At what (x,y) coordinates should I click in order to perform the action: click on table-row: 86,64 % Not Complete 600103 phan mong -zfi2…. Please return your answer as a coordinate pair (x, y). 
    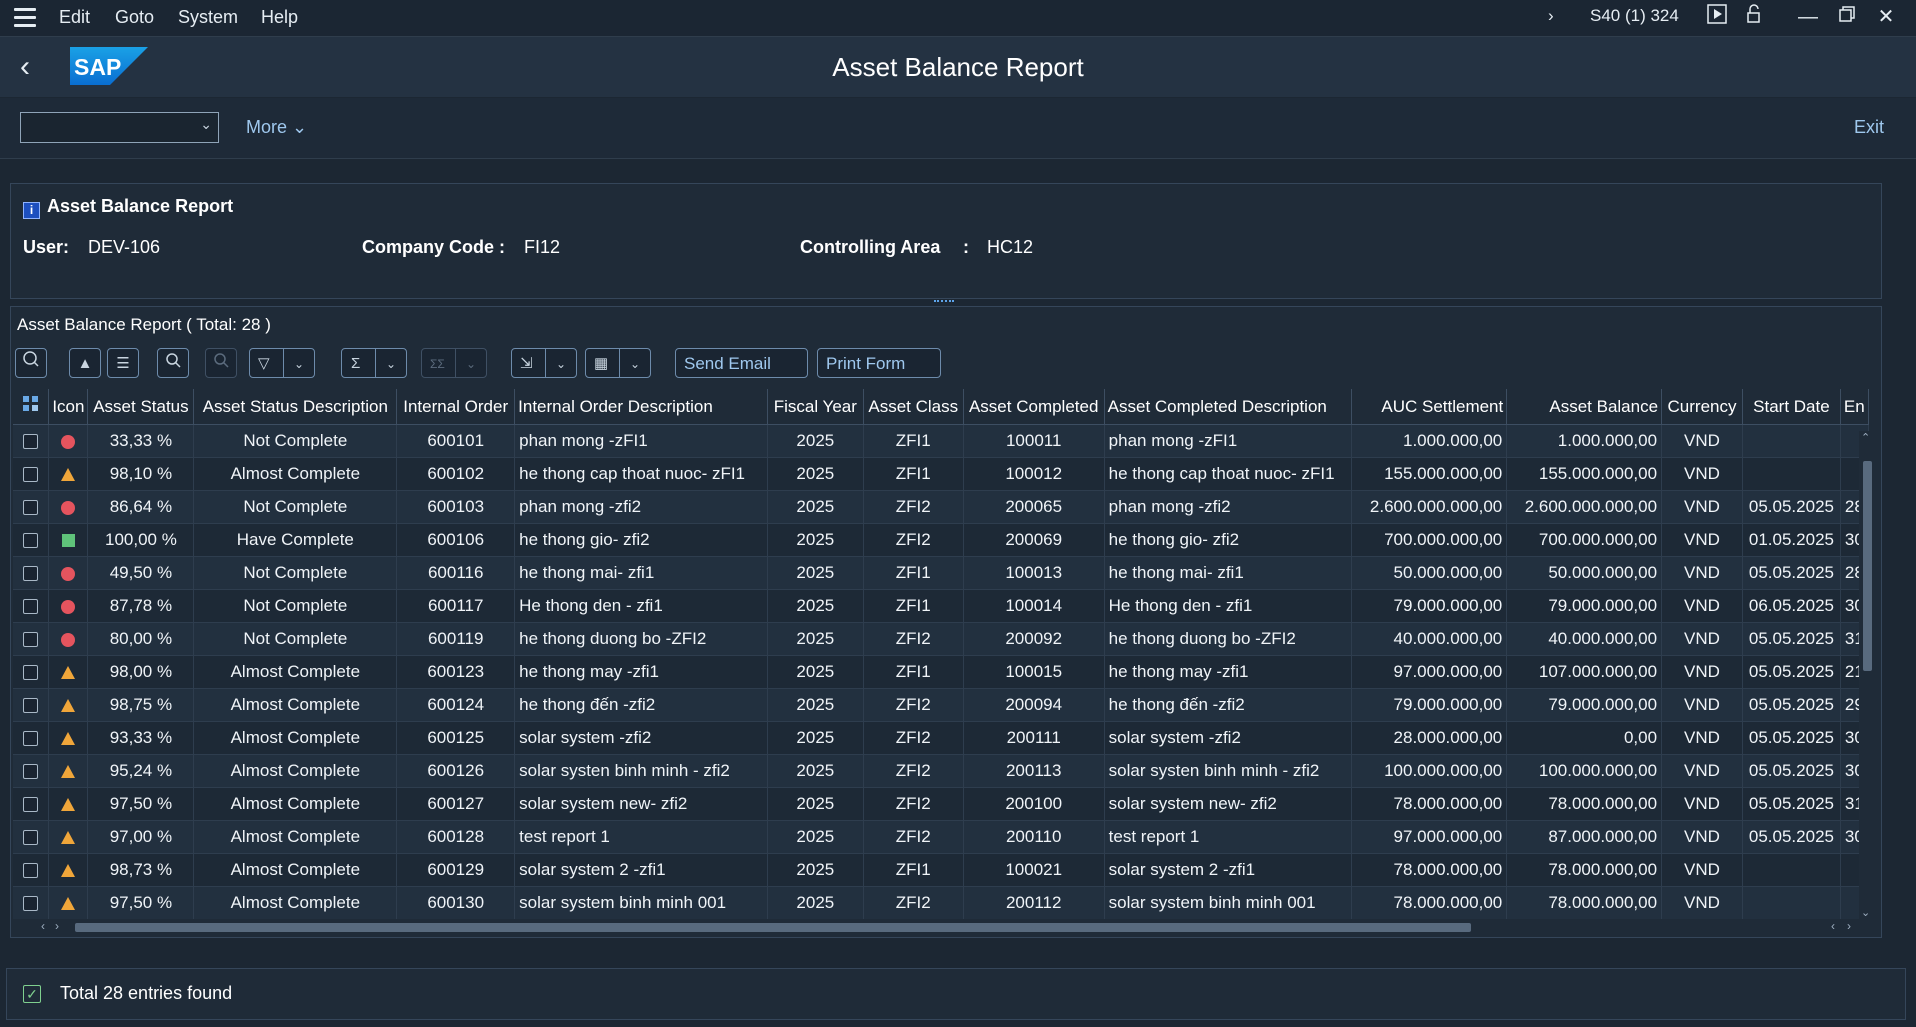
    Looking at the image, I should click on (941, 507).